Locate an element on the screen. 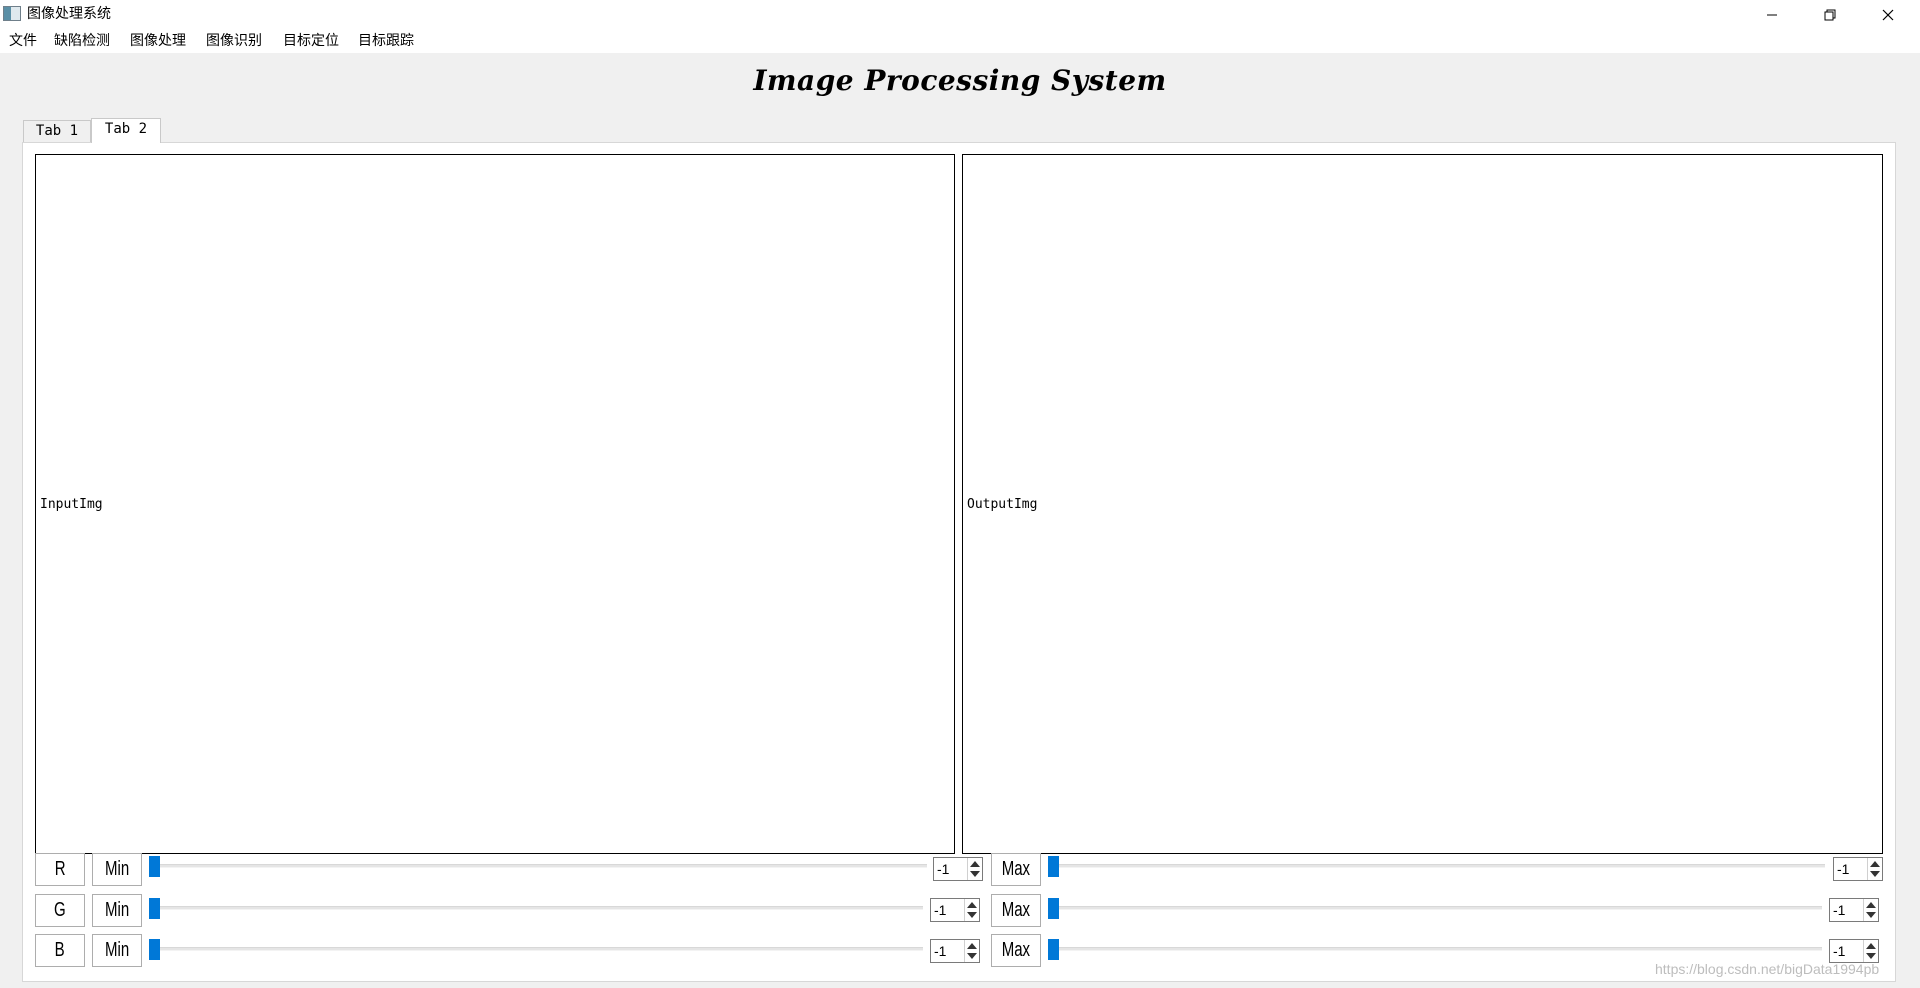 The width and height of the screenshot is (1920, 988). menu-image-recognition: 图像识别 is located at coordinates (234, 41).